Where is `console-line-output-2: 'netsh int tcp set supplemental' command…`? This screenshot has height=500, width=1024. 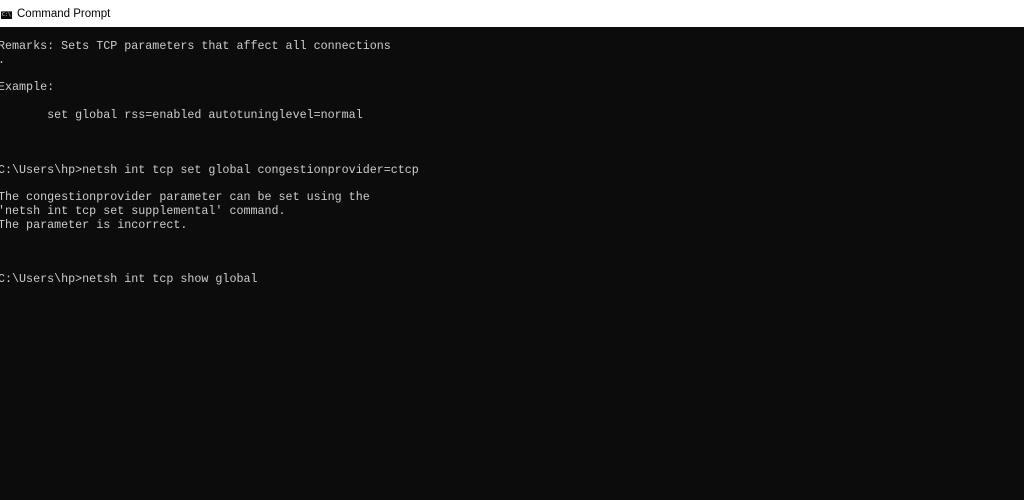
console-line-output-2: 'netsh int tcp set supplemental' command… is located at coordinates (143, 211).